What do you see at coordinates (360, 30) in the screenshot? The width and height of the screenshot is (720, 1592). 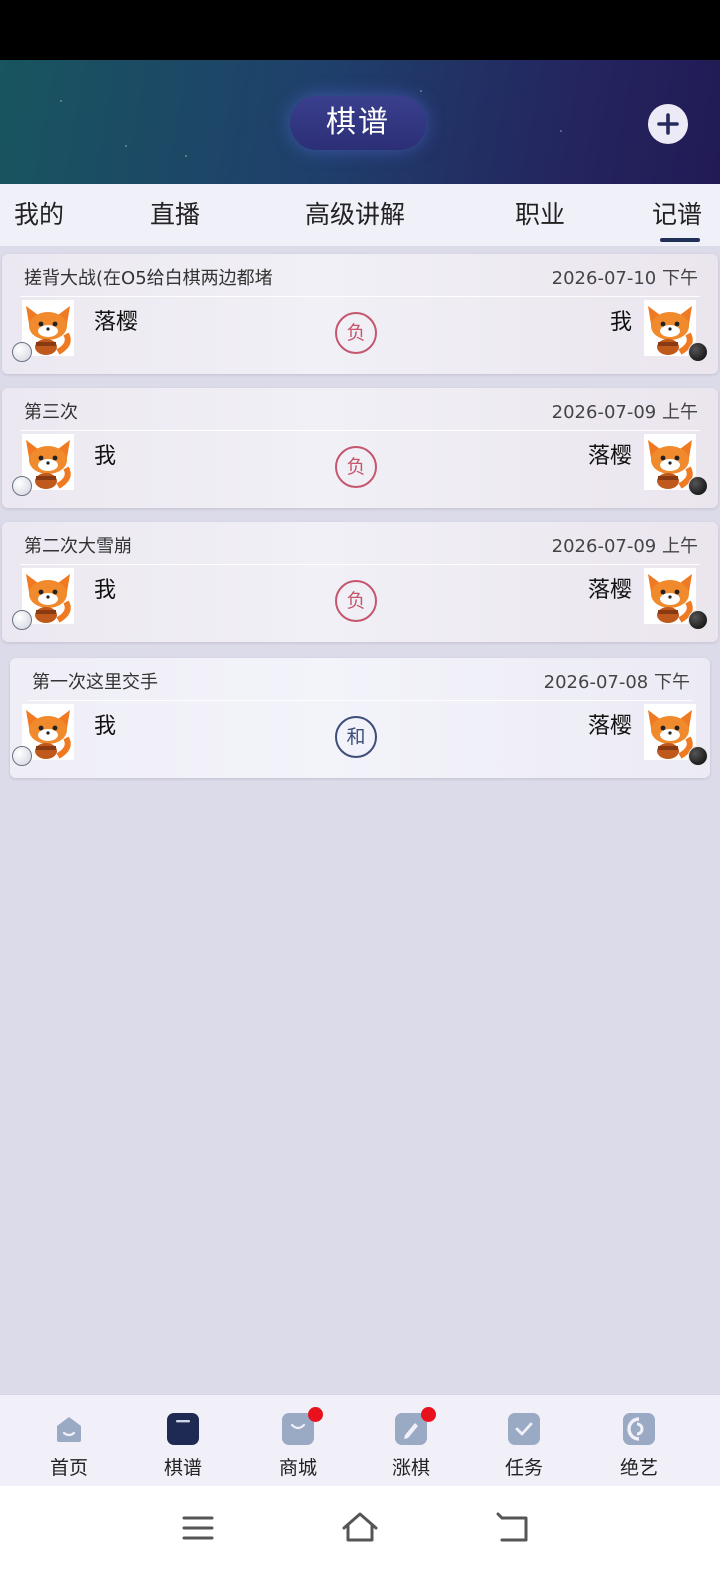 I see `status-bar` at bounding box center [360, 30].